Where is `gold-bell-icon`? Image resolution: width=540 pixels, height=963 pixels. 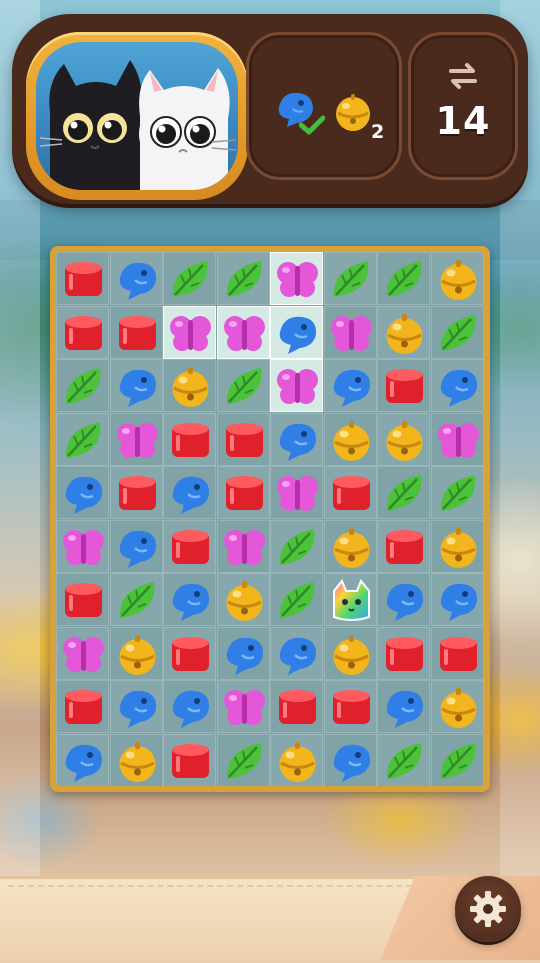 gold-bell-icon is located at coordinates (351, 654).